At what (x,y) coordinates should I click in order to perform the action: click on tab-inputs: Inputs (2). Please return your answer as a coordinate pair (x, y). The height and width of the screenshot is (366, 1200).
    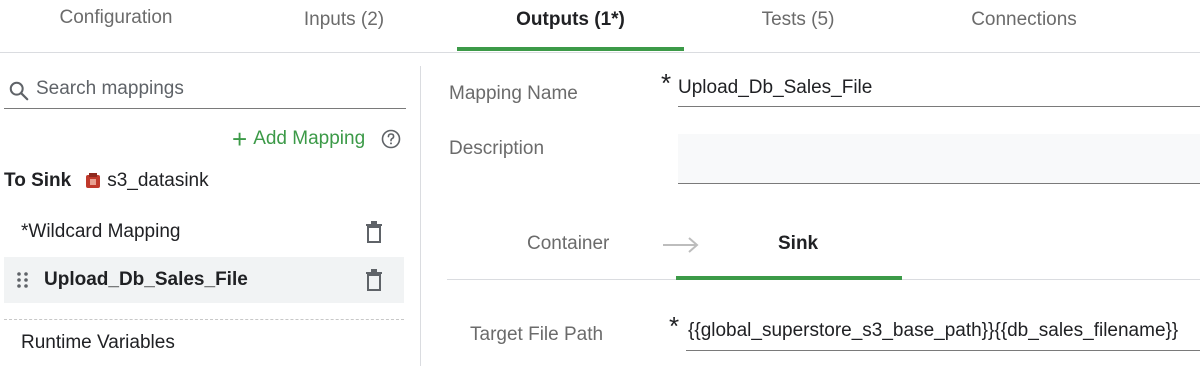
    Looking at the image, I should click on (344, 27).